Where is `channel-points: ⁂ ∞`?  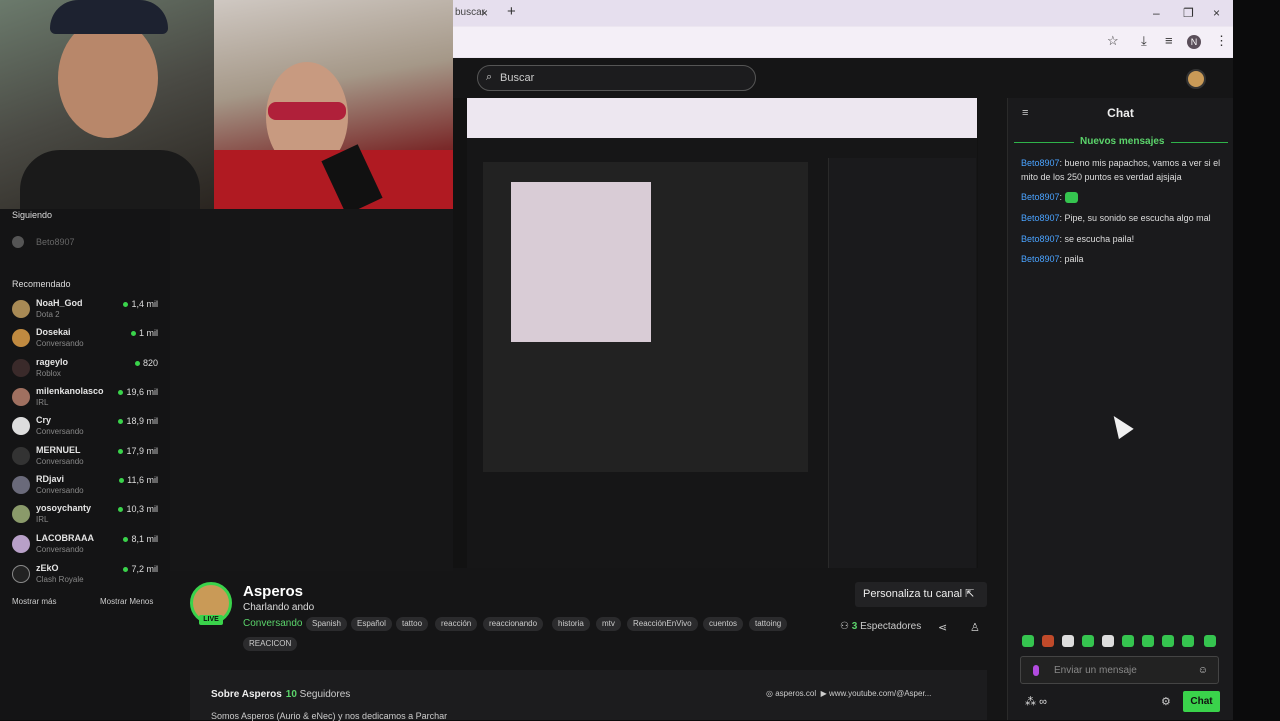
channel-points: ⁂ ∞ is located at coordinates (1036, 701).